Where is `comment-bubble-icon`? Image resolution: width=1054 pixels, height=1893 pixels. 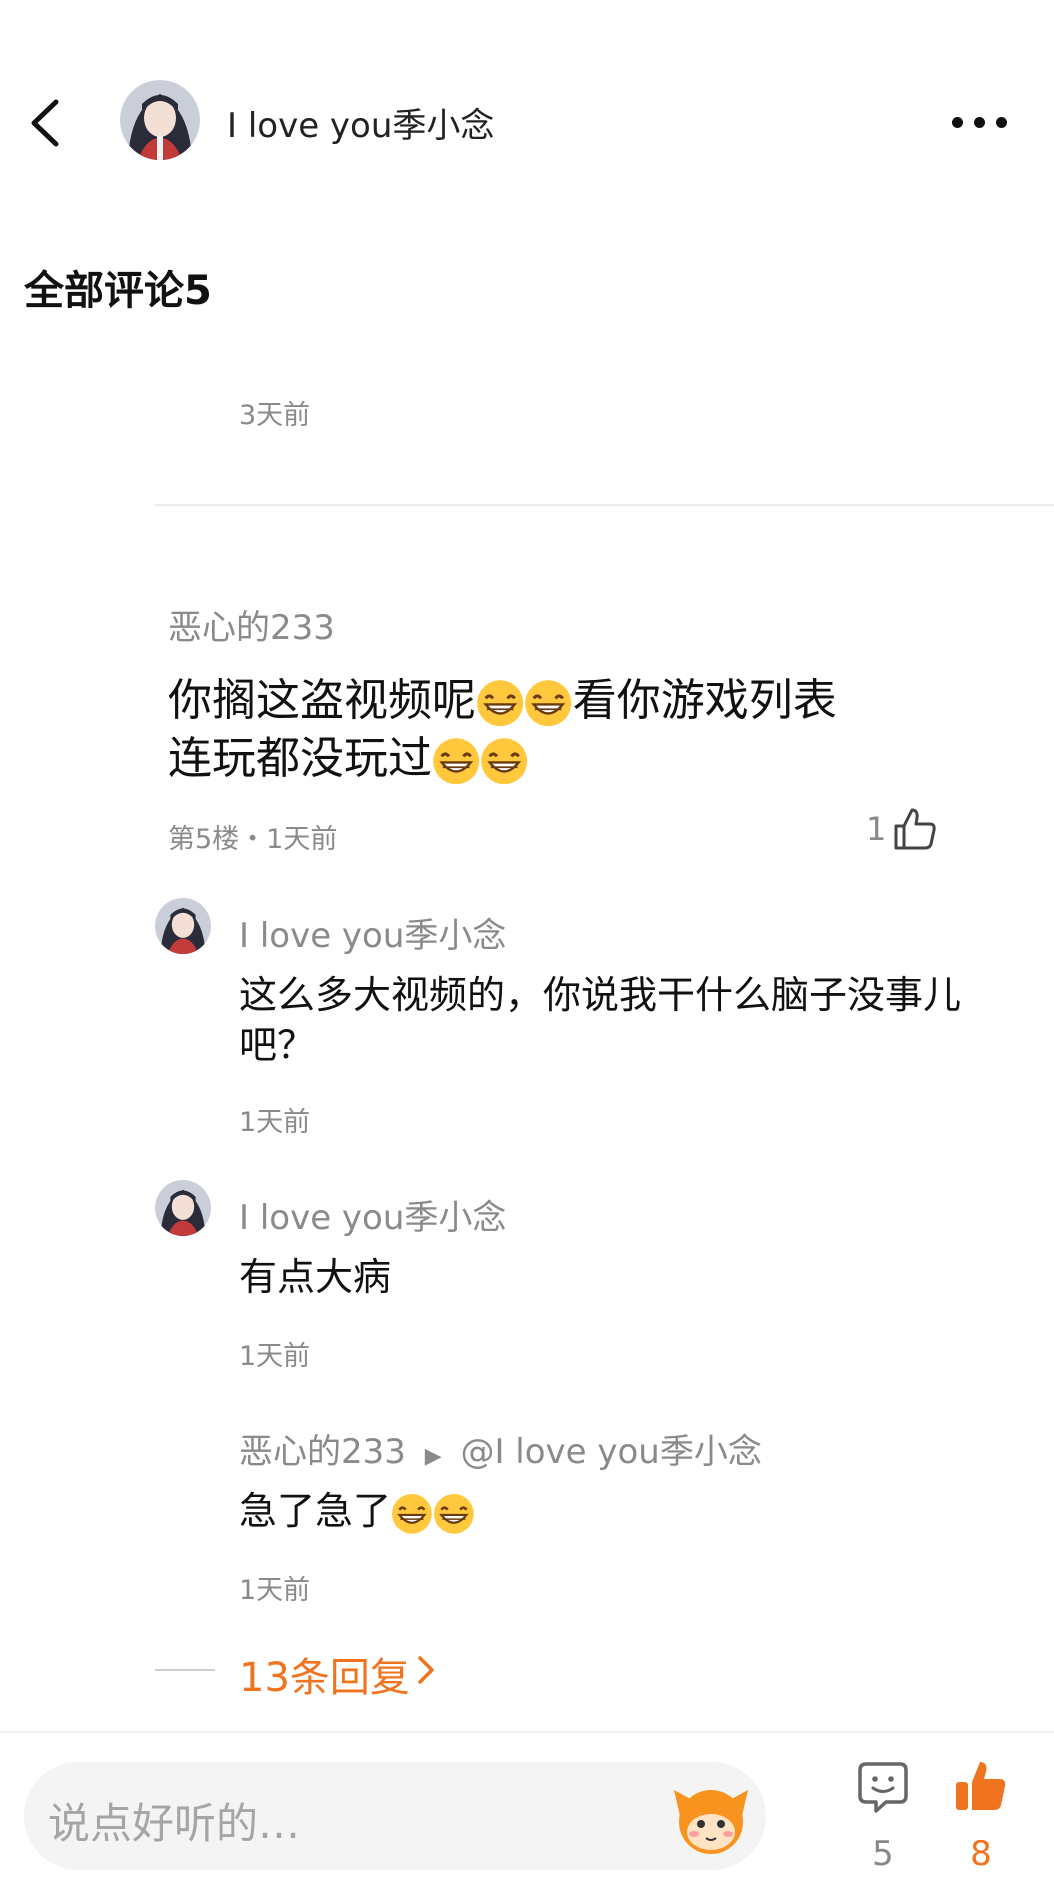 comment-bubble-icon is located at coordinates (883, 1787).